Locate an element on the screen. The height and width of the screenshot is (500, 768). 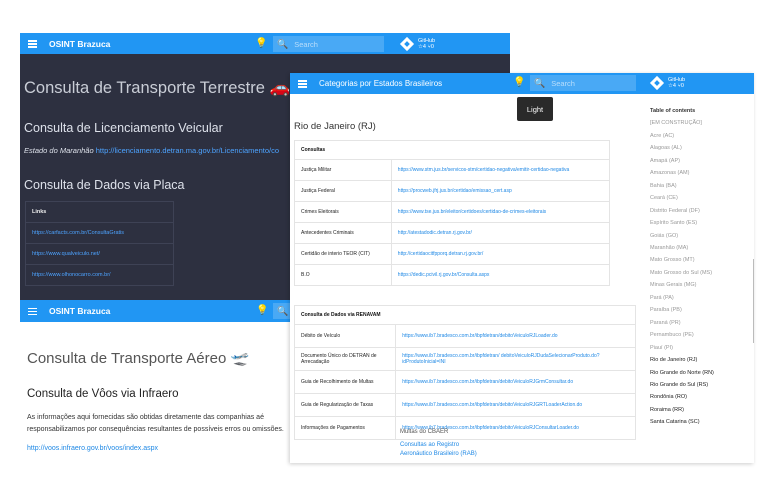
row-label: Informações de Pagamentos is located at coordinates (345, 428).